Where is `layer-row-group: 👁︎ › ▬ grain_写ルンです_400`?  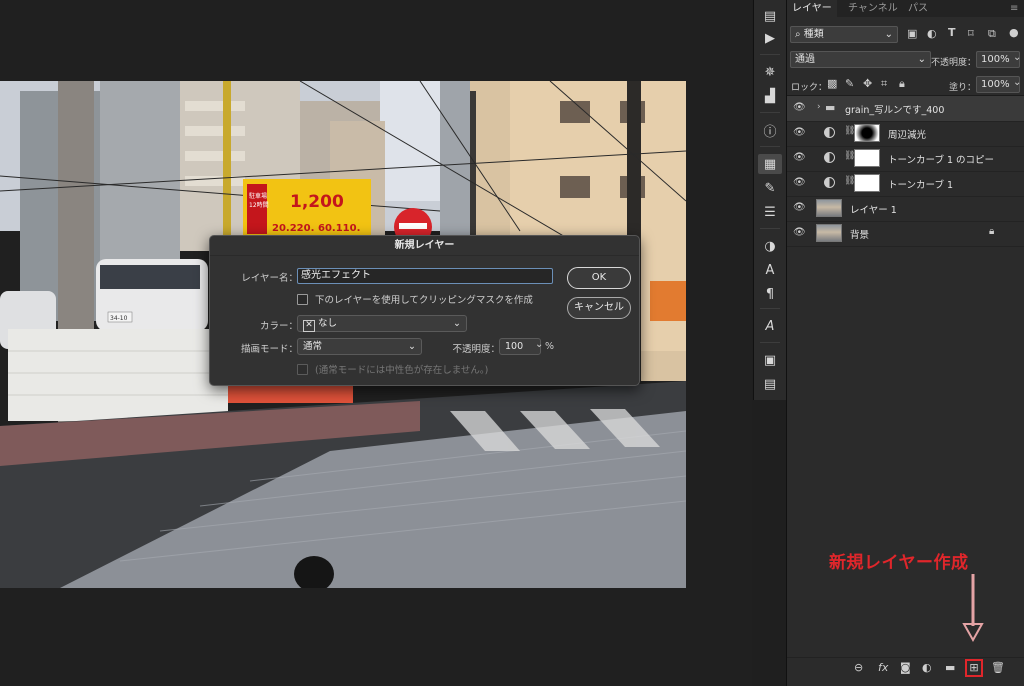 layer-row-group: 👁︎ › ▬ grain_写ルンです_400 is located at coordinates (905, 109).